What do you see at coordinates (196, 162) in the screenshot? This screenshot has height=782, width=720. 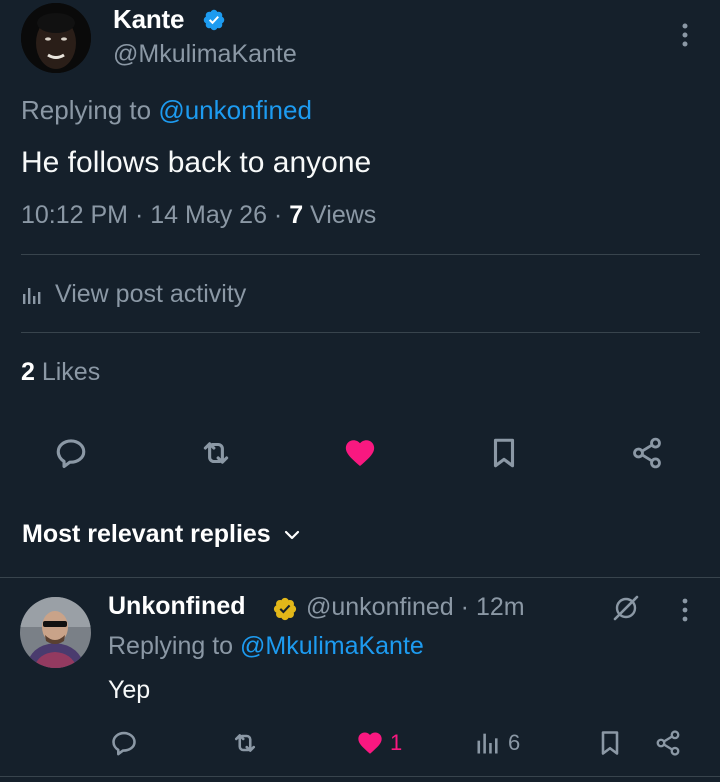 I see `tweet-text: He follows back to anyone` at bounding box center [196, 162].